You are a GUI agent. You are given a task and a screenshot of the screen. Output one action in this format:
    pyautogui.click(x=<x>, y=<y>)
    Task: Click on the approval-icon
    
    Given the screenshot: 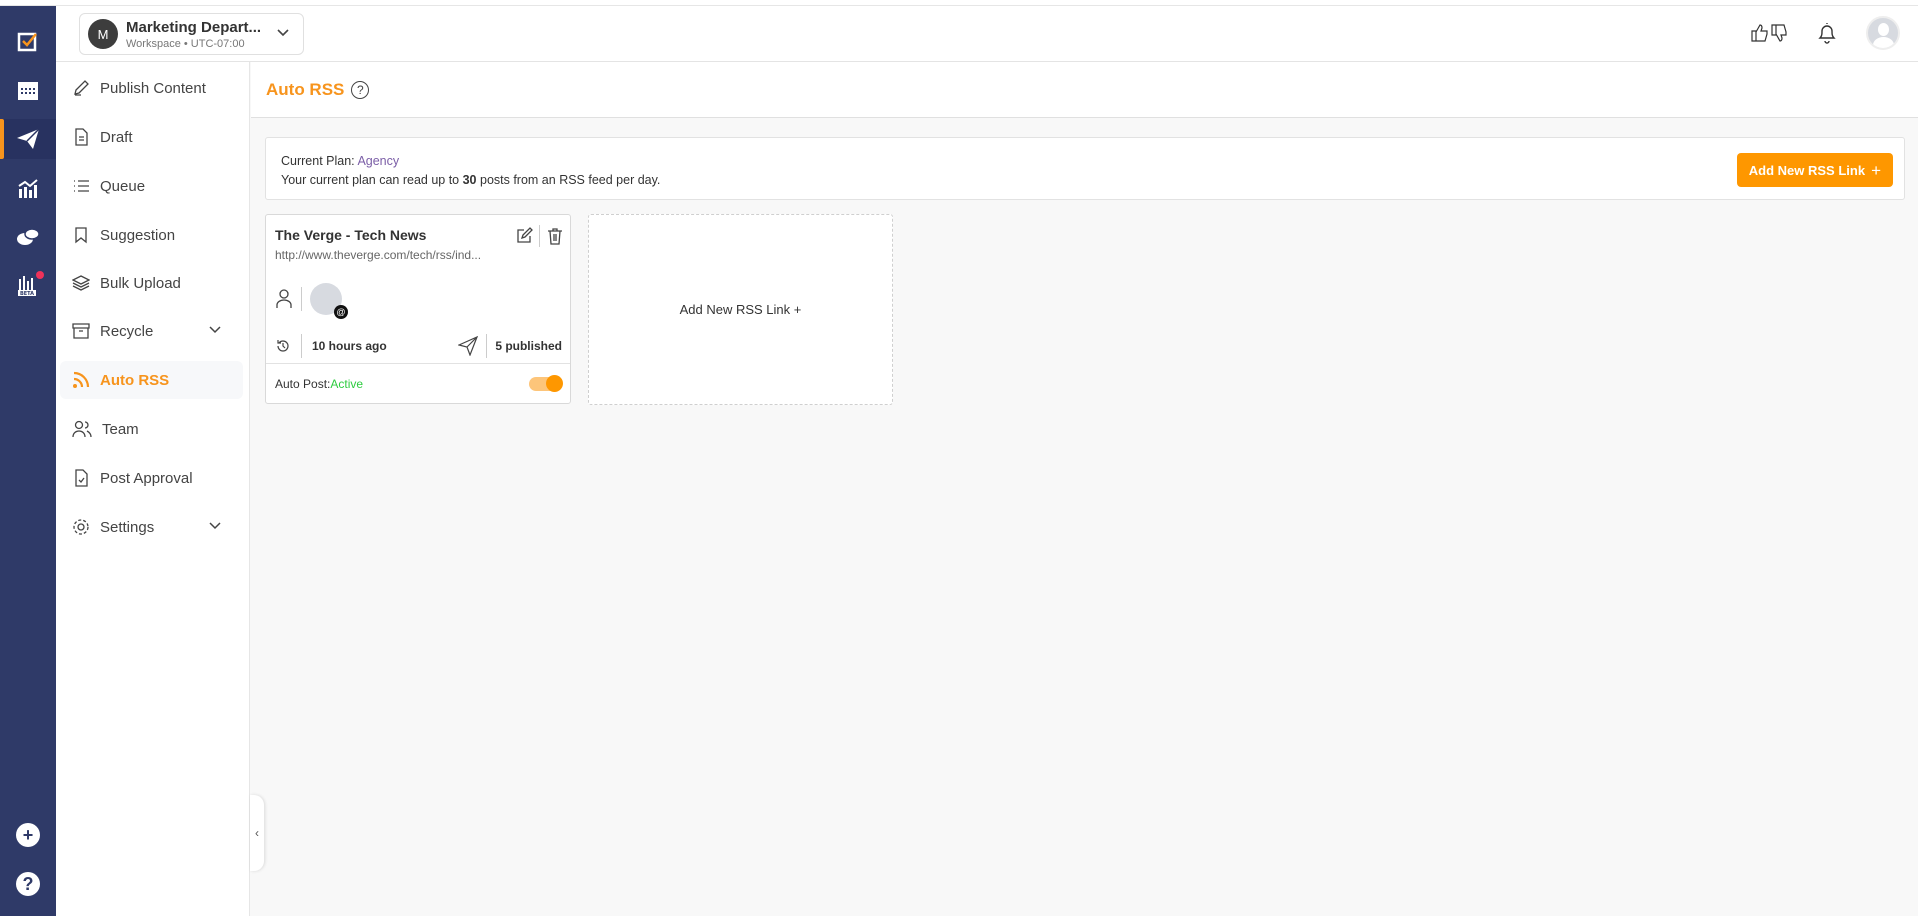 What is the action you would take?
    pyautogui.click(x=81, y=478)
    